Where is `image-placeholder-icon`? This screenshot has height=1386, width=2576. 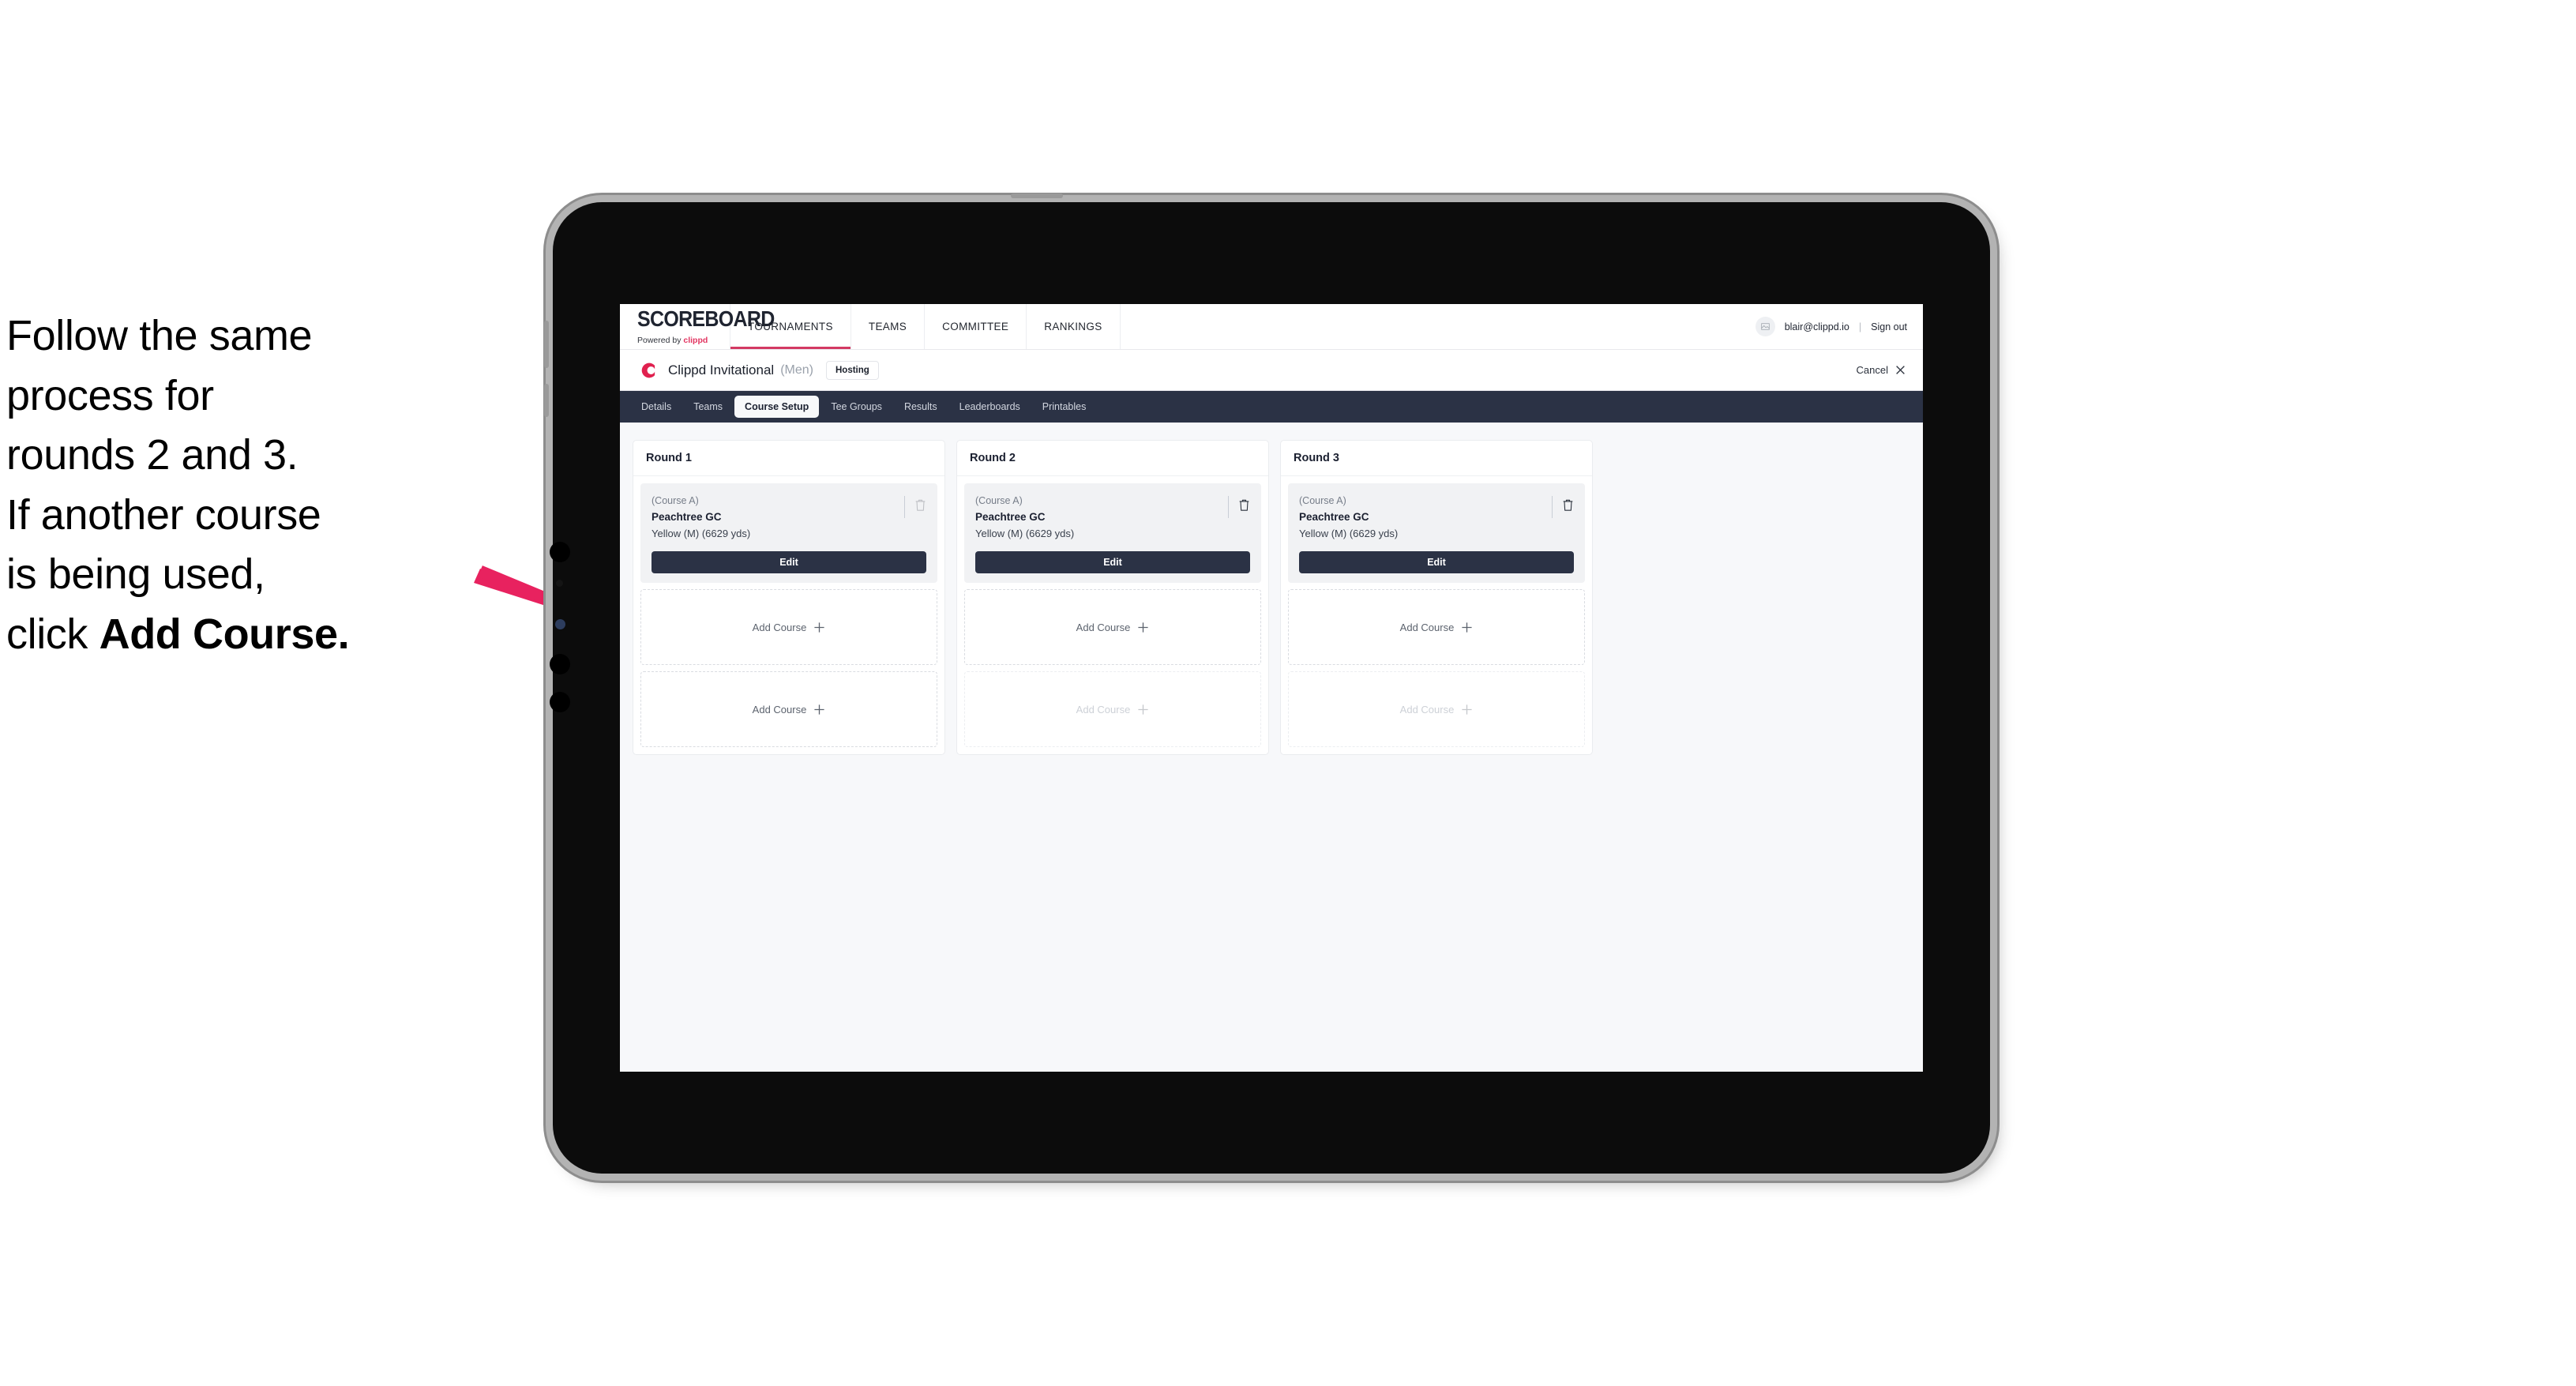
image-placeholder-icon is located at coordinates (1765, 326).